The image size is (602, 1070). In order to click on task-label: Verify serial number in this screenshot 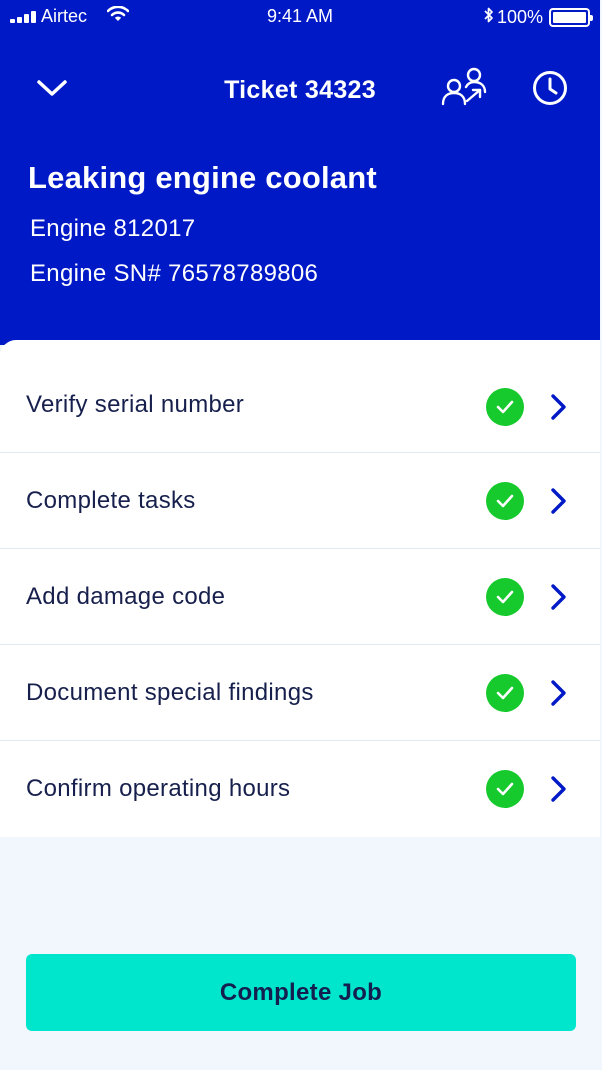, I will do `click(135, 404)`.